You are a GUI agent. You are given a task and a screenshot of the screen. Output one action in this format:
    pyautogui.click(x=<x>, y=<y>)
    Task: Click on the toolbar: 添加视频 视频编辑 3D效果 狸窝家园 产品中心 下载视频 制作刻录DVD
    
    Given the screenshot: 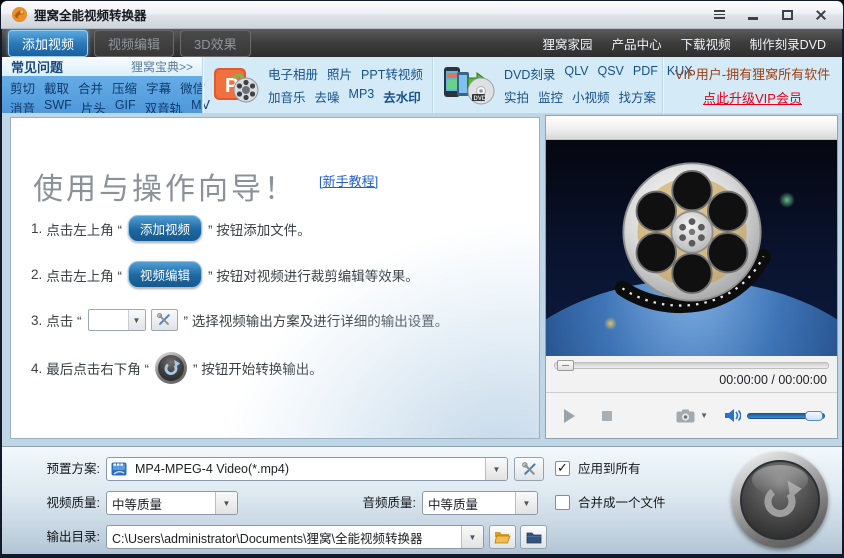 What is the action you would take?
    pyautogui.click(x=422, y=43)
    